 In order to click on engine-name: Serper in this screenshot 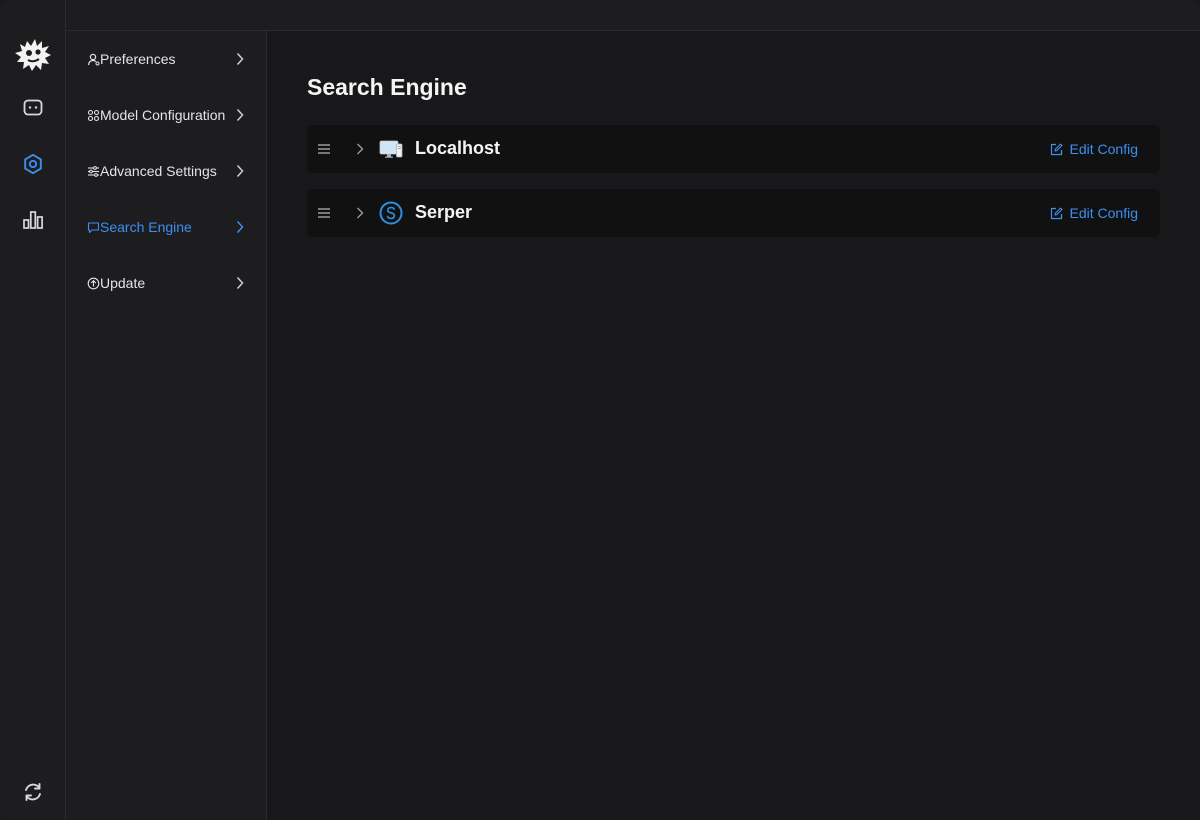, I will do `click(444, 212)`.